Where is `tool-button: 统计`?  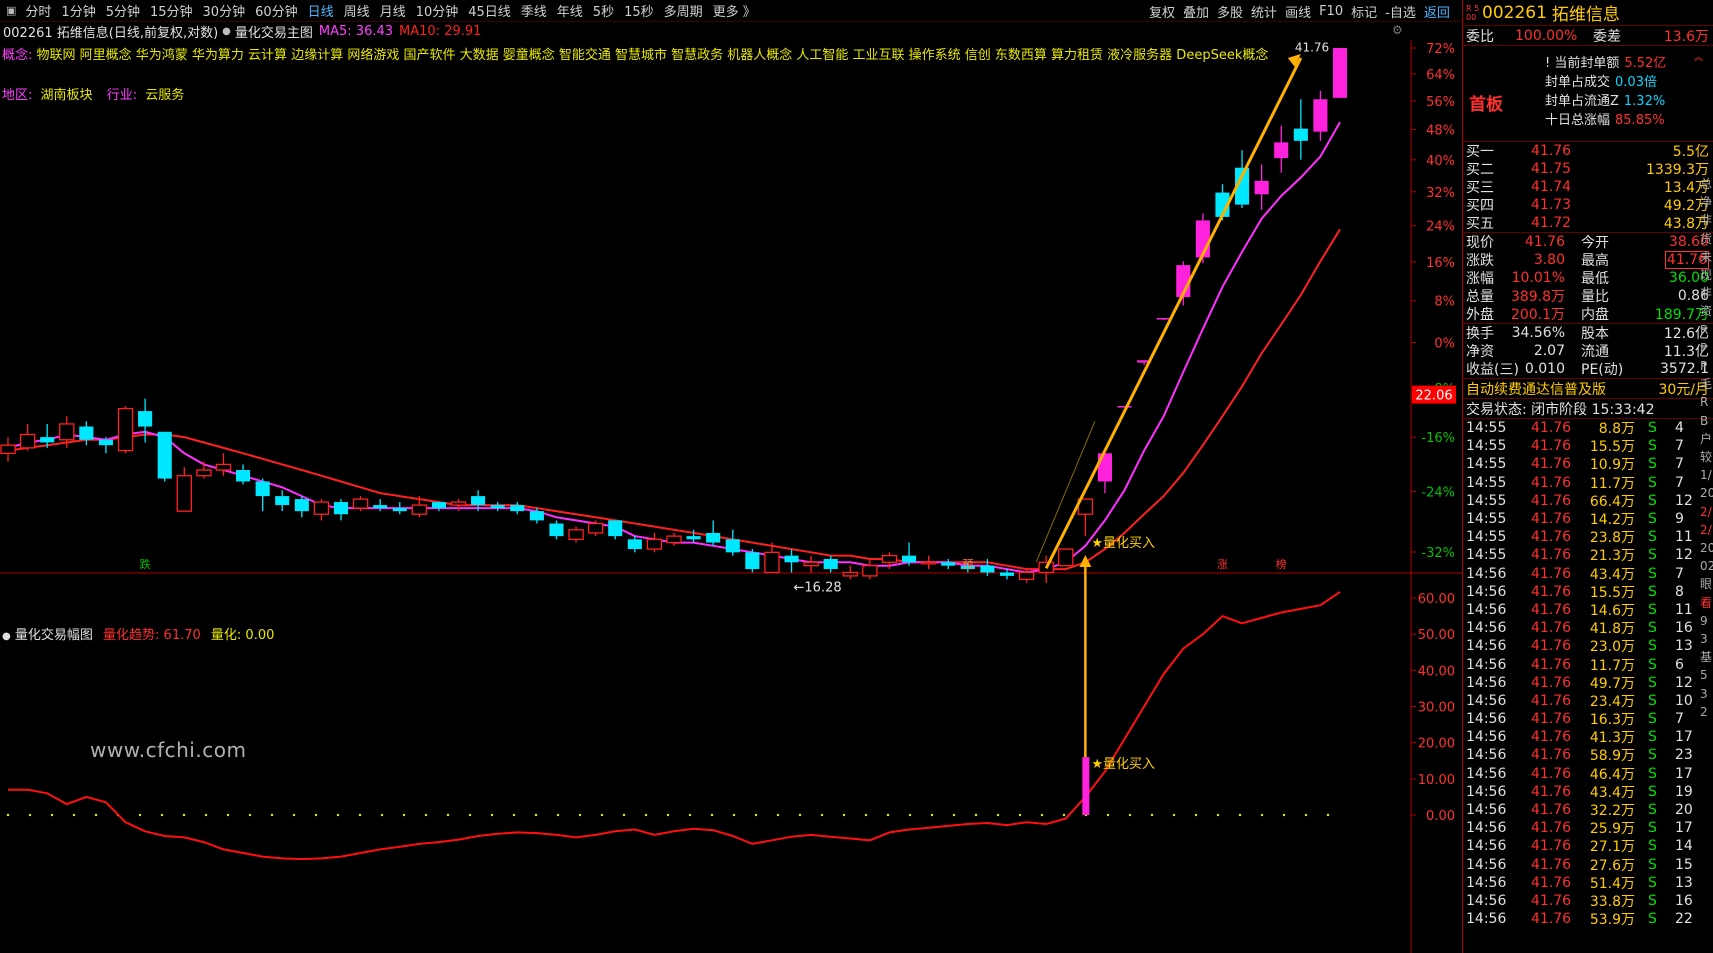 tool-button: 统计 is located at coordinates (1264, 11).